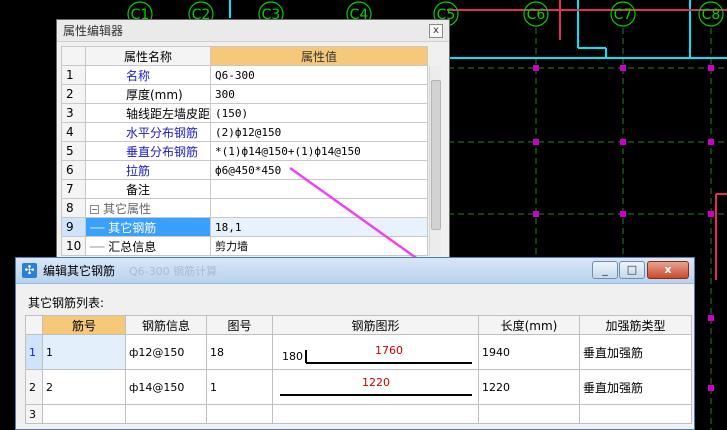 The height and width of the screenshot is (430, 727). What do you see at coordinates (239, 325) in the screenshot?
I see `figure-no-header: 图号` at bounding box center [239, 325].